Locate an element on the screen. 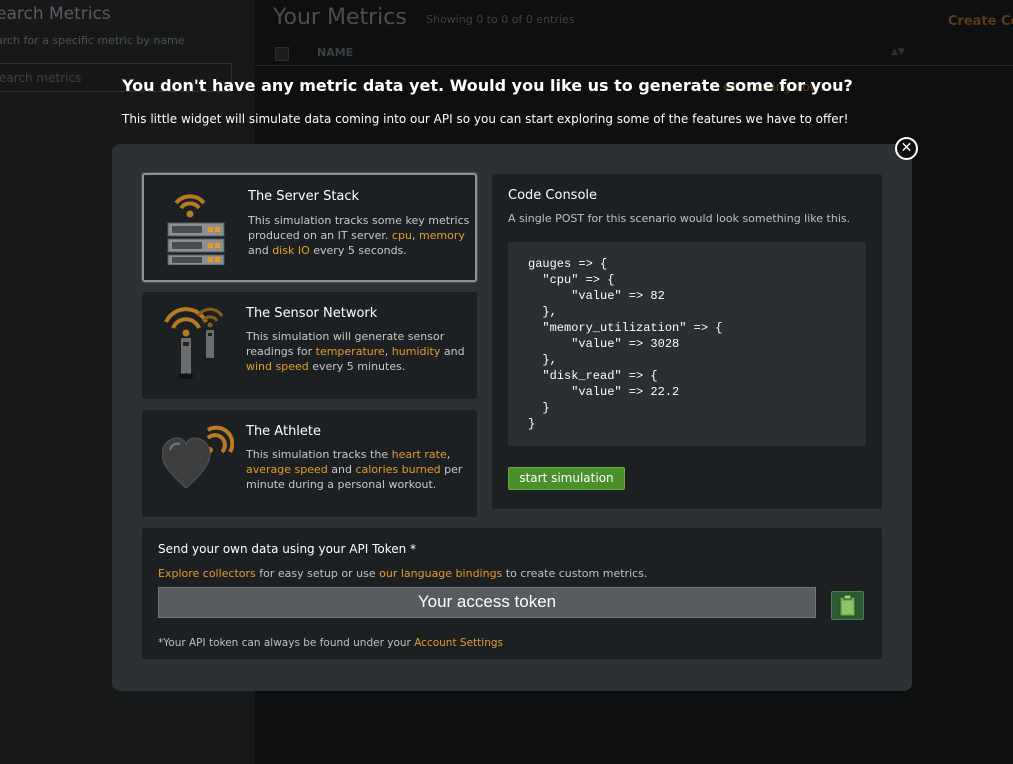 This screenshot has height=764, width=1013. scenario-title: The Server Stack is located at coordinates (304, 196).